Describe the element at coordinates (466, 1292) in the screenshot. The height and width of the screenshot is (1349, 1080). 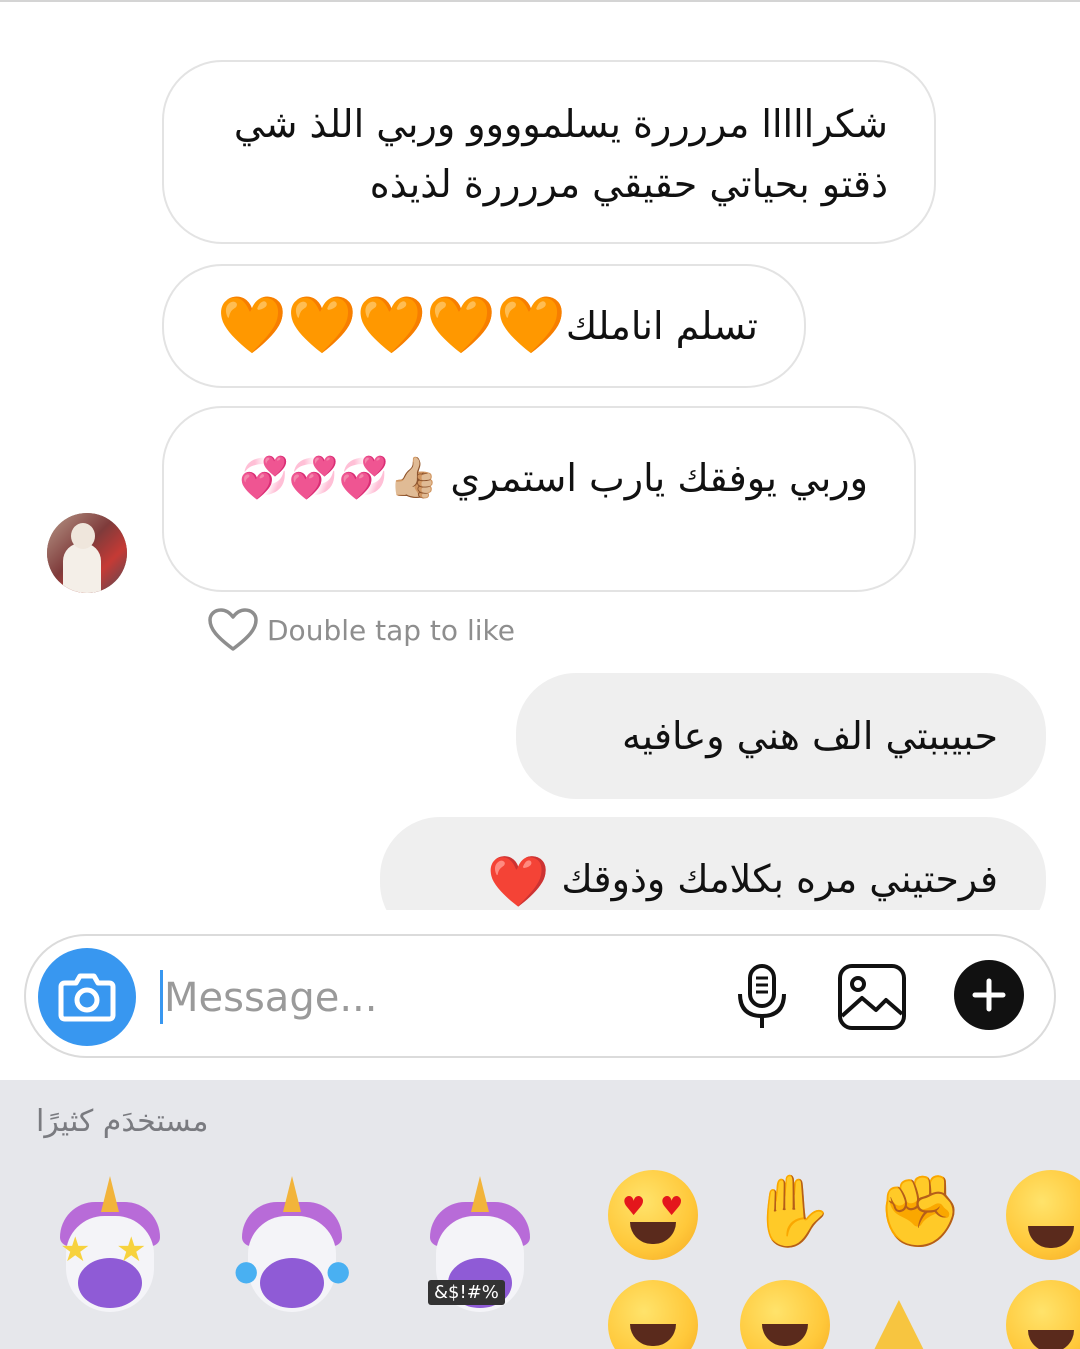
I see `memoji-symbol-tag: &$!#%` at that location.